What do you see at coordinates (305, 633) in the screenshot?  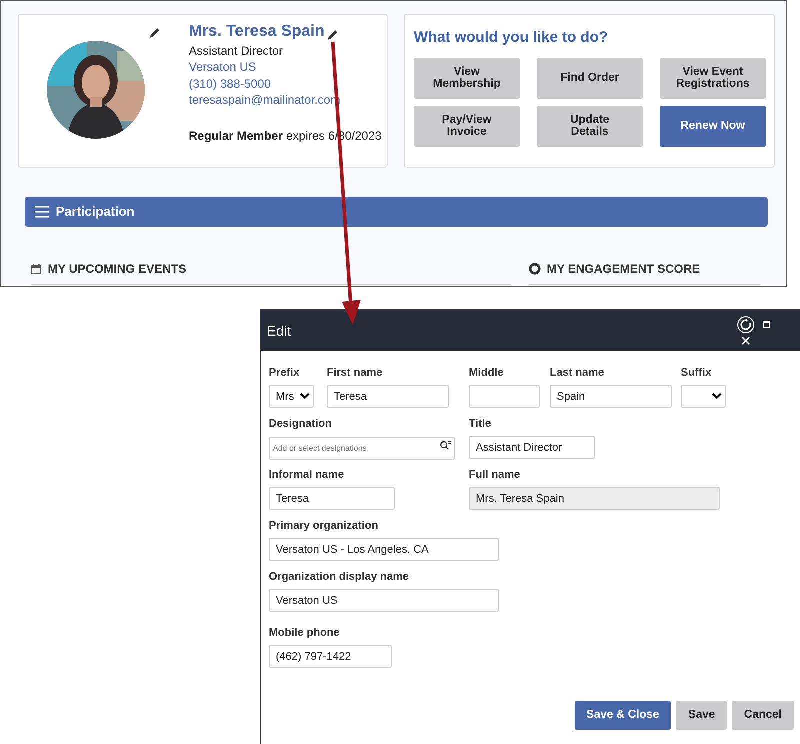 I see `field-label: Mobile phone` at bounding box center [305, 633].